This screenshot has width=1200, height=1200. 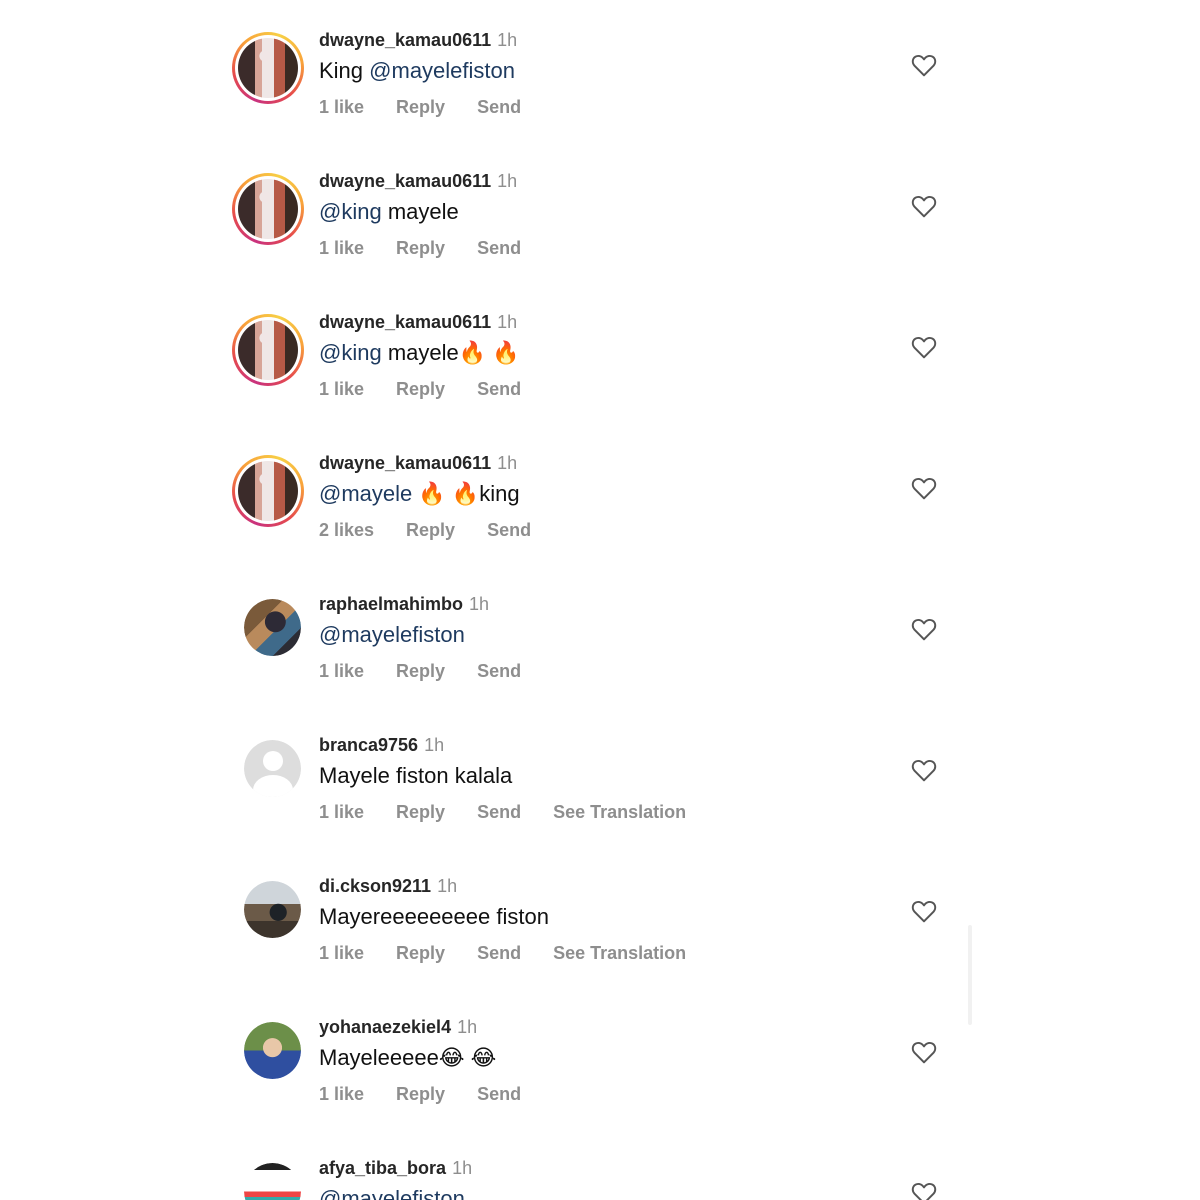 What do you see at coordinates (391, 604) in the screenshot?
I see `username: raphaelmahimbo` at bounding box center [391, 604].